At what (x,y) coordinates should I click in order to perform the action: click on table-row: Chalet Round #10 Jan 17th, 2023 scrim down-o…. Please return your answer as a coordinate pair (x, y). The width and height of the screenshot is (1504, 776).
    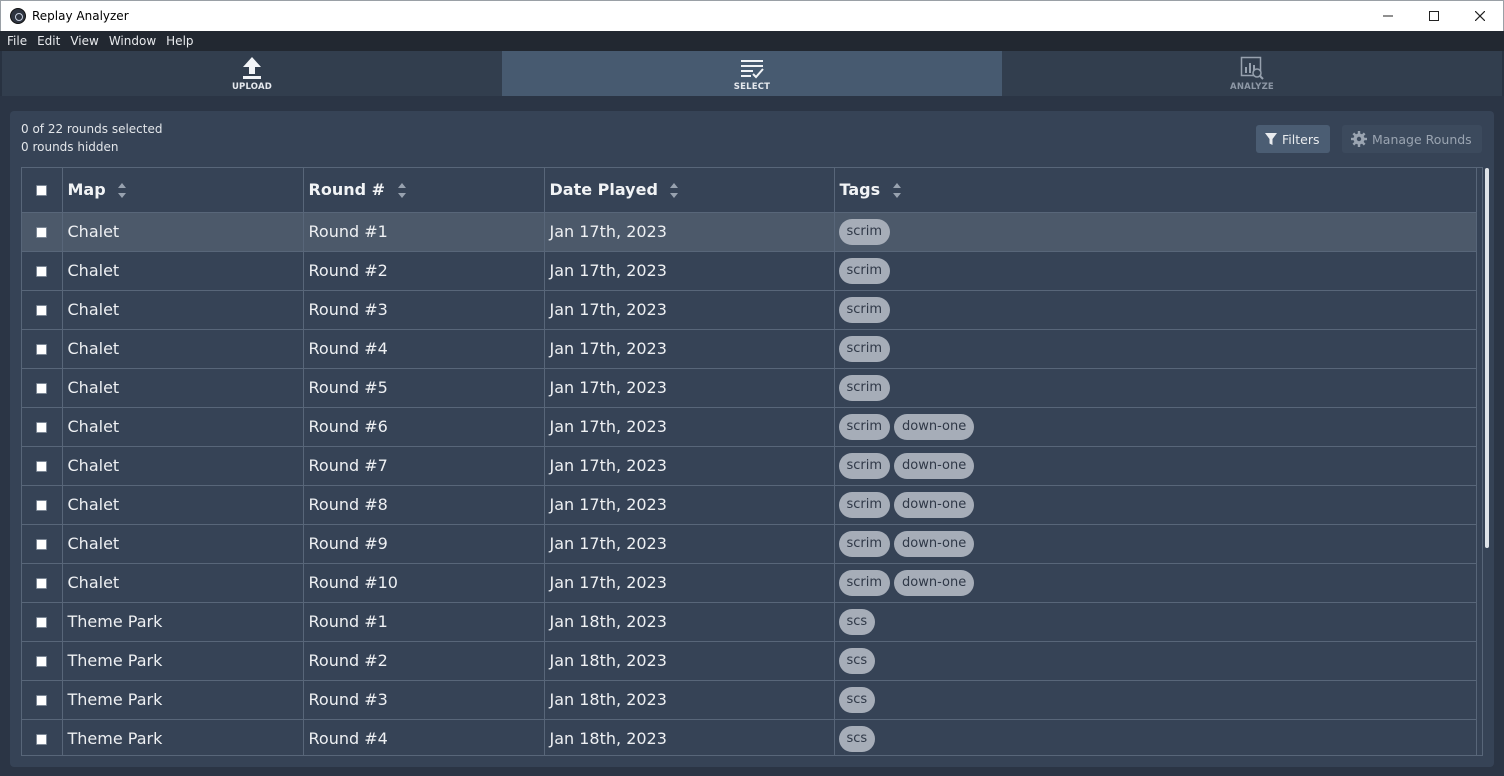
    Looking at the image, I should click on (749, 583).